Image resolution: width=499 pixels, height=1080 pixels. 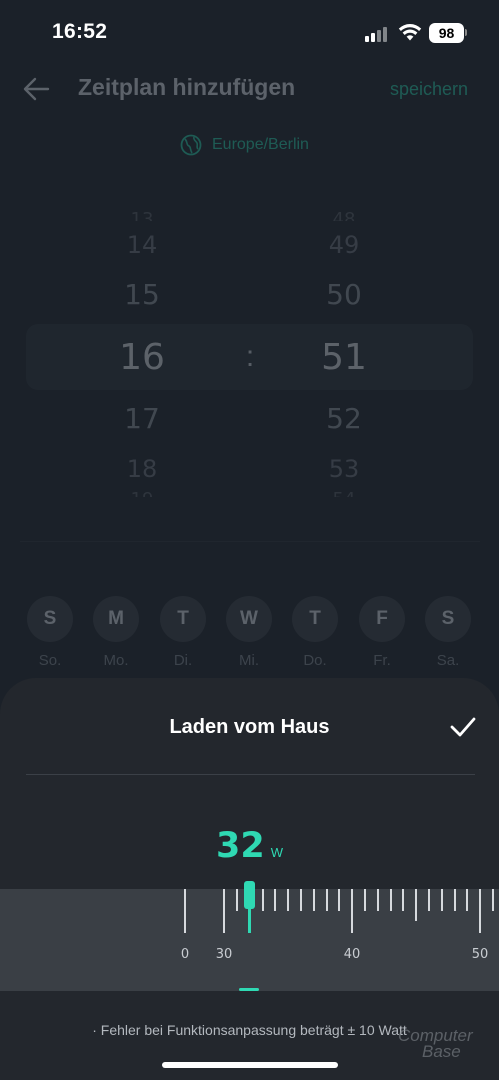 What do you see at coordinates (463, 727) in the screenshot?
I see `confirm-check-icon` at bounding box center [463, 727].